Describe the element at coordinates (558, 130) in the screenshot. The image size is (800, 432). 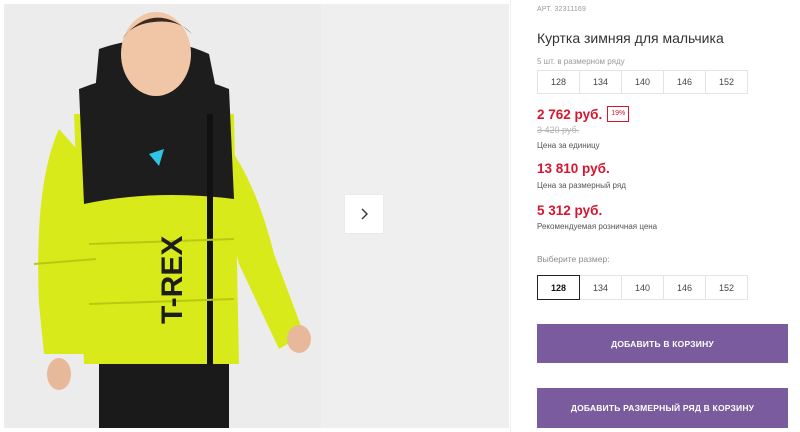
I see `old-price: 3 420 руб.` at that location.